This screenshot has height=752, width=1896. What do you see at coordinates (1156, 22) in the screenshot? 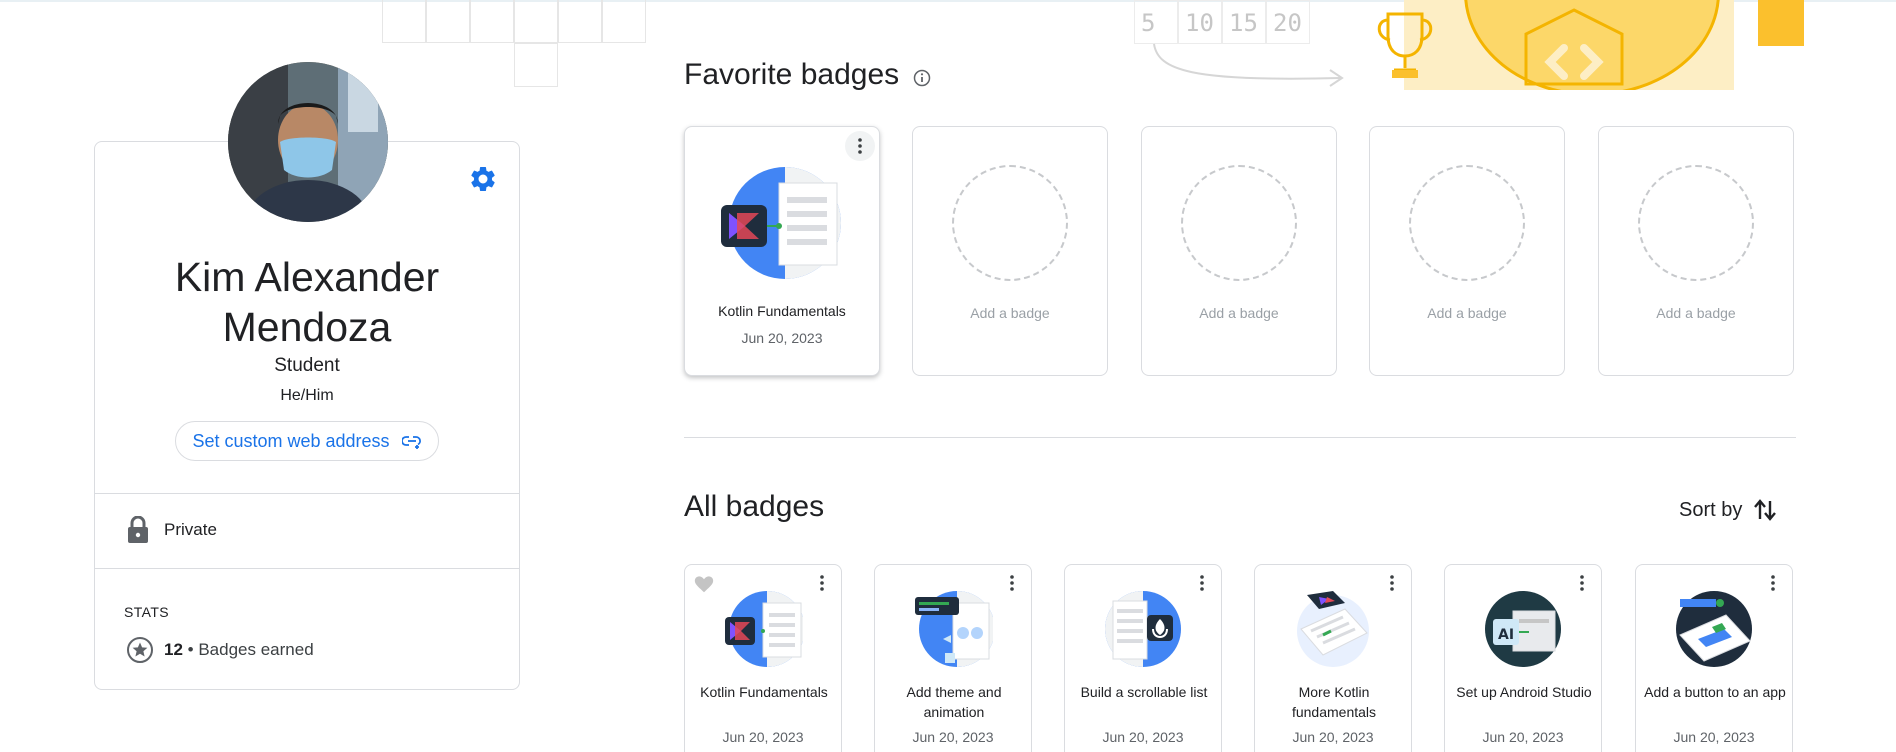
I see `decoration-number: 5` at bounding box center [1156, 22].